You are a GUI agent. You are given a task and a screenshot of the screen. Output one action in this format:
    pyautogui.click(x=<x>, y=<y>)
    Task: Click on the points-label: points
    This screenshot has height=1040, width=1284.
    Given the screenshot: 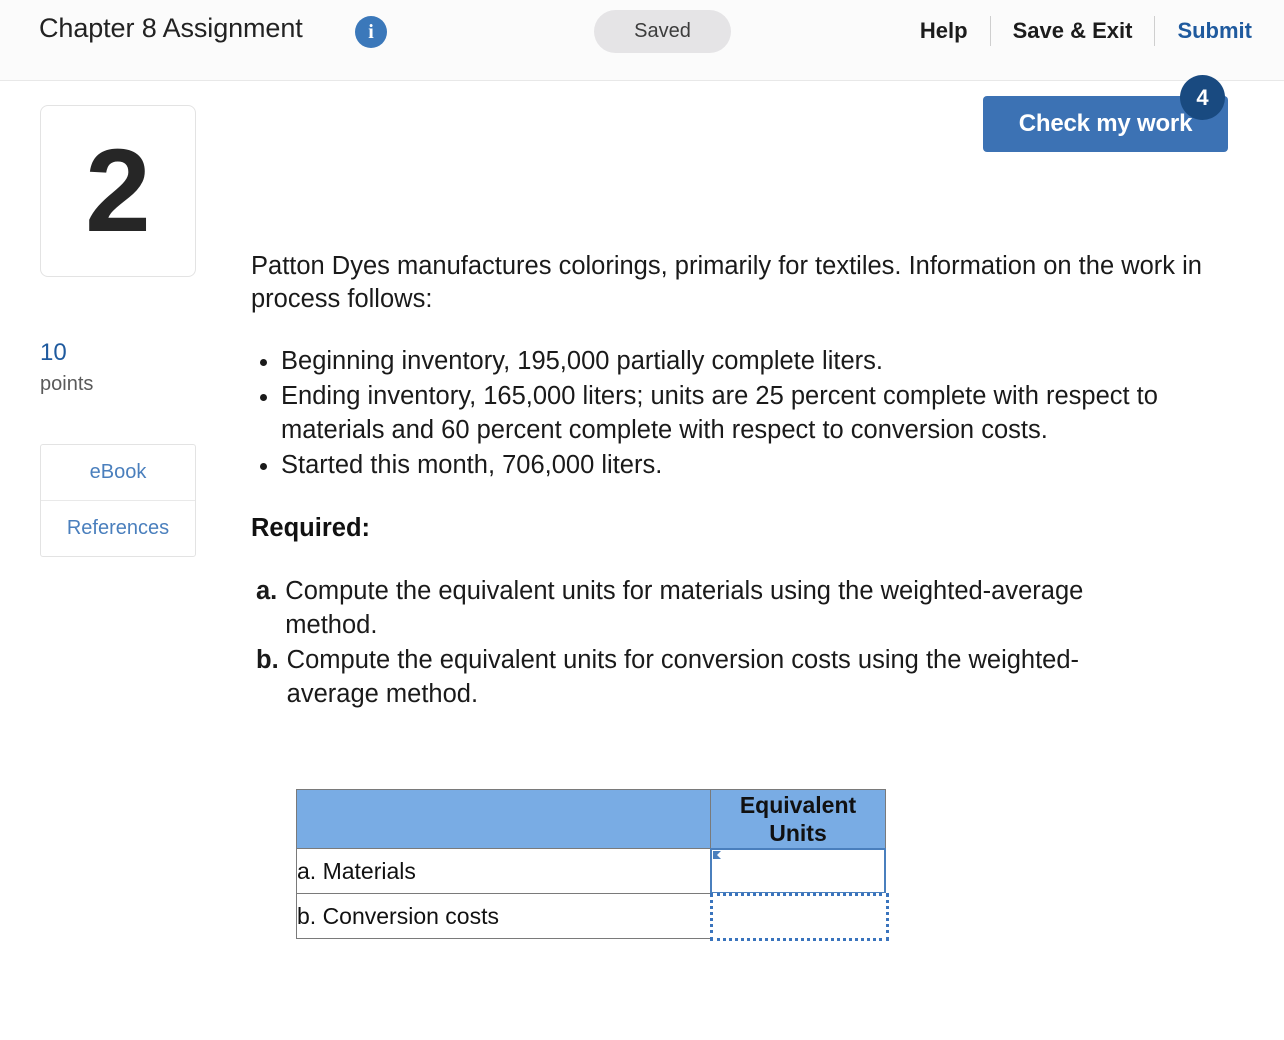 What is the action you would take?
    pyautogui.click(x=67, y=383)
    